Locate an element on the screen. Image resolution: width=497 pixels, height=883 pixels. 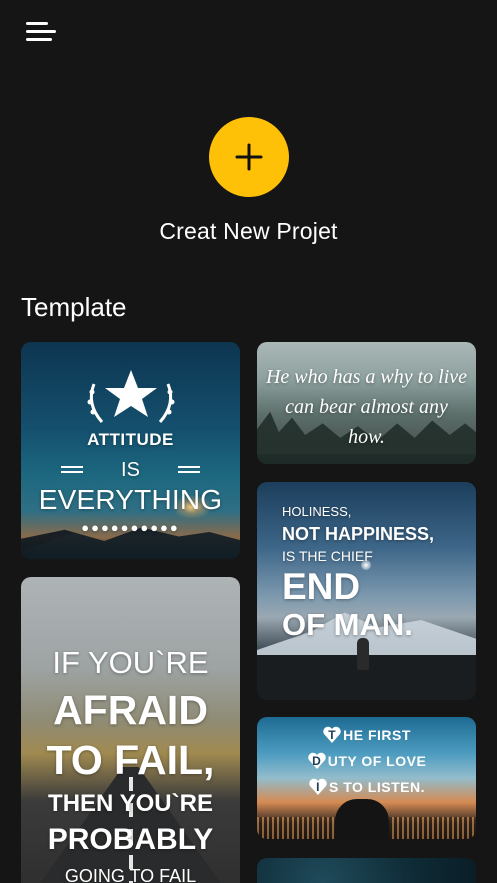
love-line-3: I S TO LISTEN. is located at coordinates (366, 787).